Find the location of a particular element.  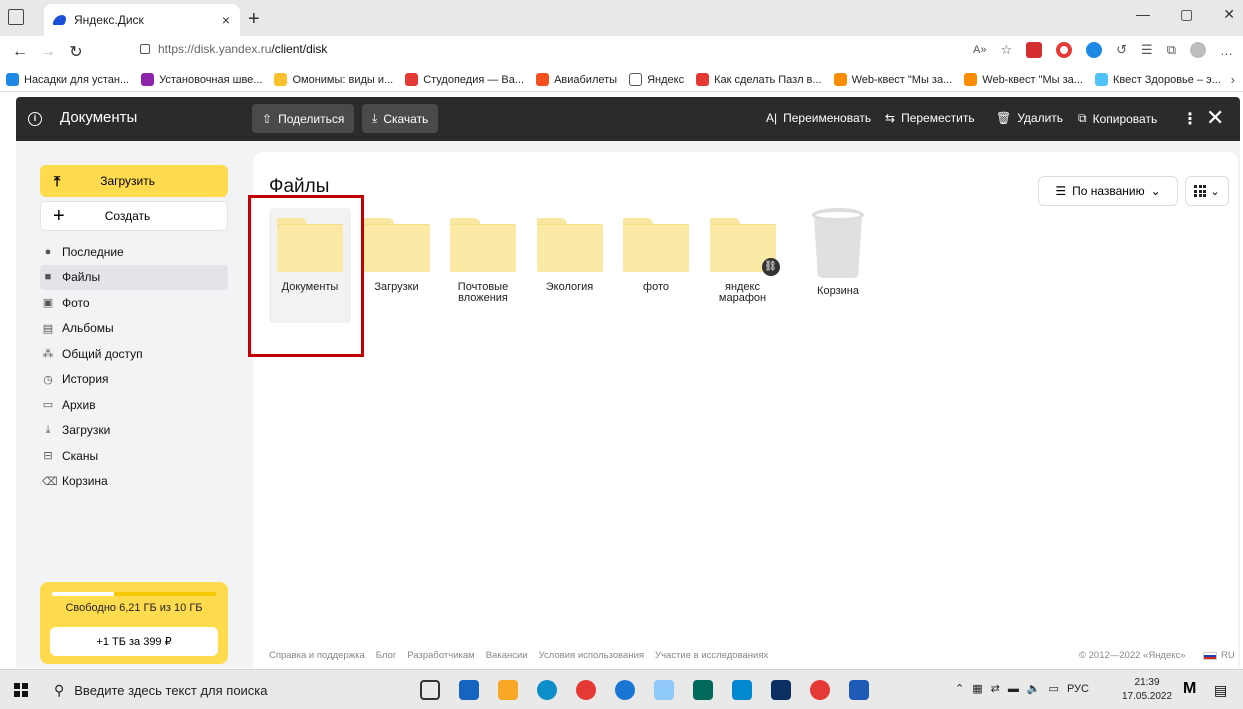

profile-avatar is located at coordinates (1198, 50).